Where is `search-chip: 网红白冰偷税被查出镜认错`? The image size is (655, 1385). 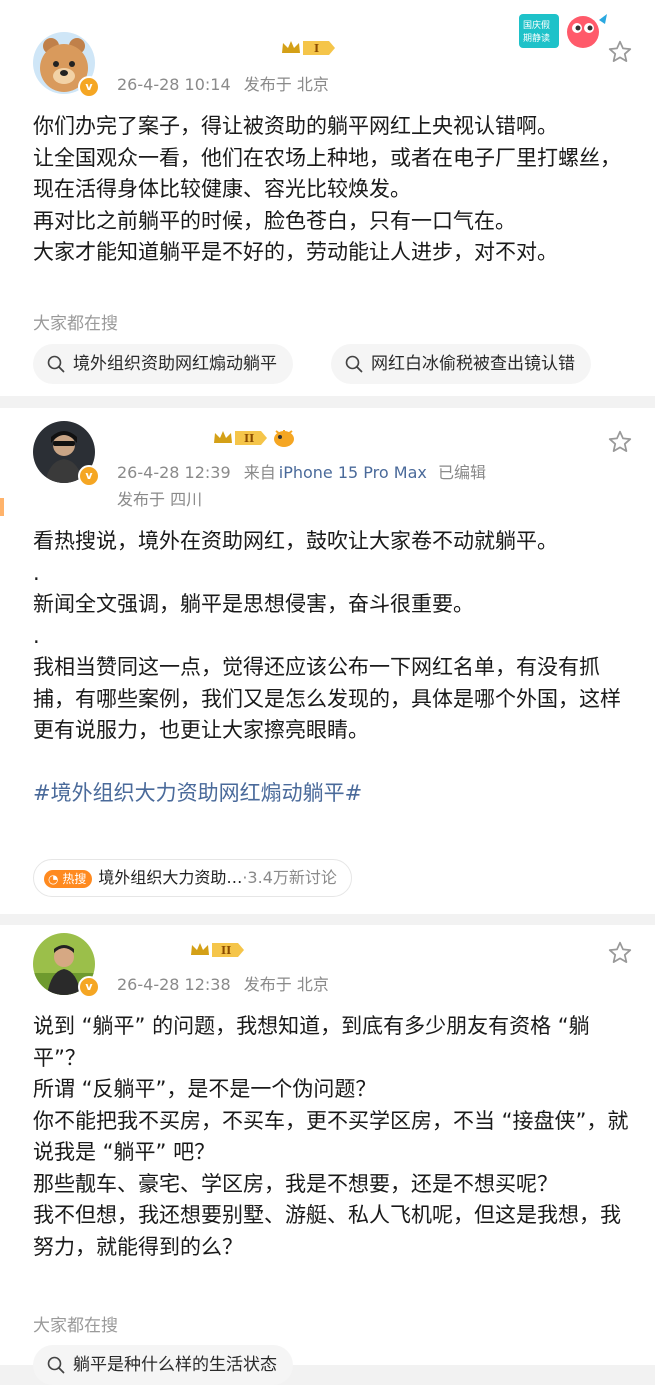 search-chip: 网红白冰偷税被查出镜认错 is located at coordinates (461, 364).